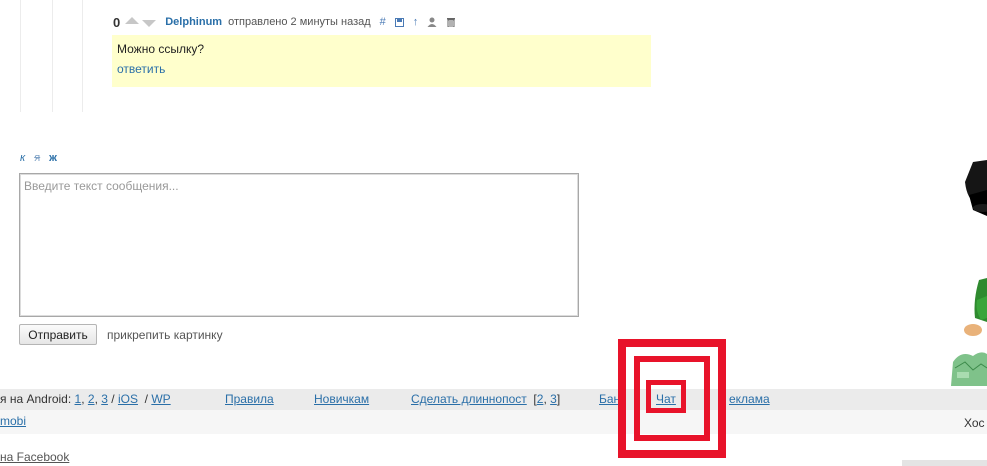 This screenshot has width=987, height=466. What do you see at coordinates (432, 22) in the screenshot?
I see `user-icon` at bounding box center [432, 22].